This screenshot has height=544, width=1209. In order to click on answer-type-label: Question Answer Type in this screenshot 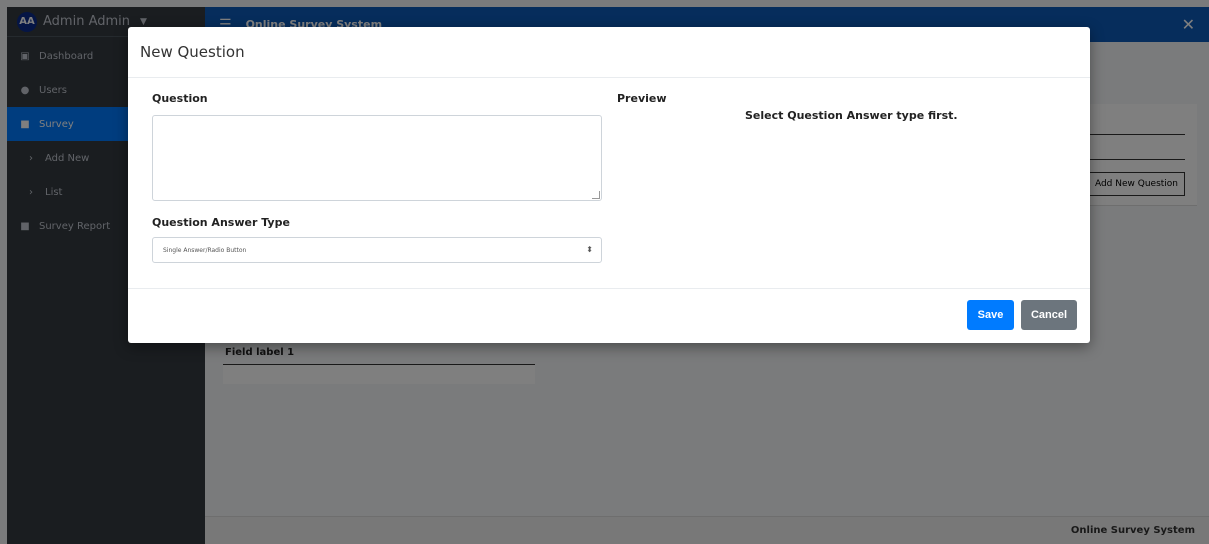, I will do `click(221, 222)`.